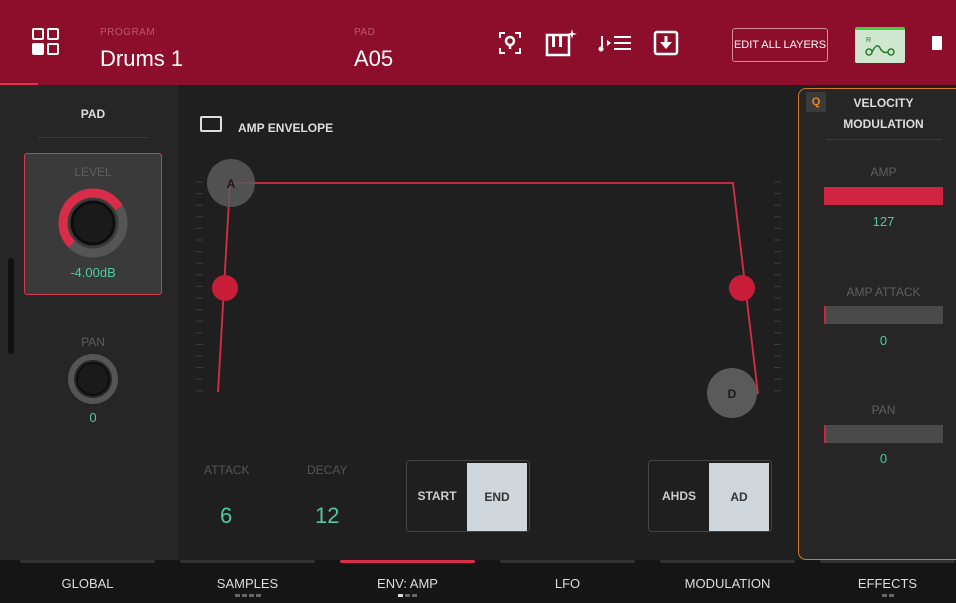 The width and height of the screenshot is (956, 603). Describe the element at coordinates (615, 43) in the screenshot. I see `note-list-icon` at that location.